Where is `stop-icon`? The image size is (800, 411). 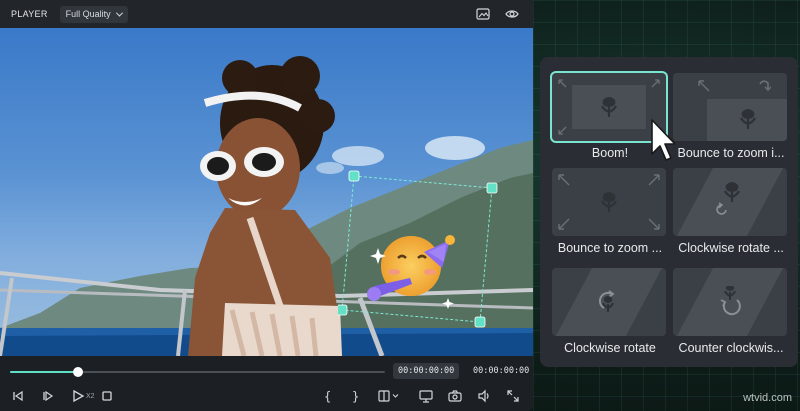
stop-icon is located at coordinates (107, 396).